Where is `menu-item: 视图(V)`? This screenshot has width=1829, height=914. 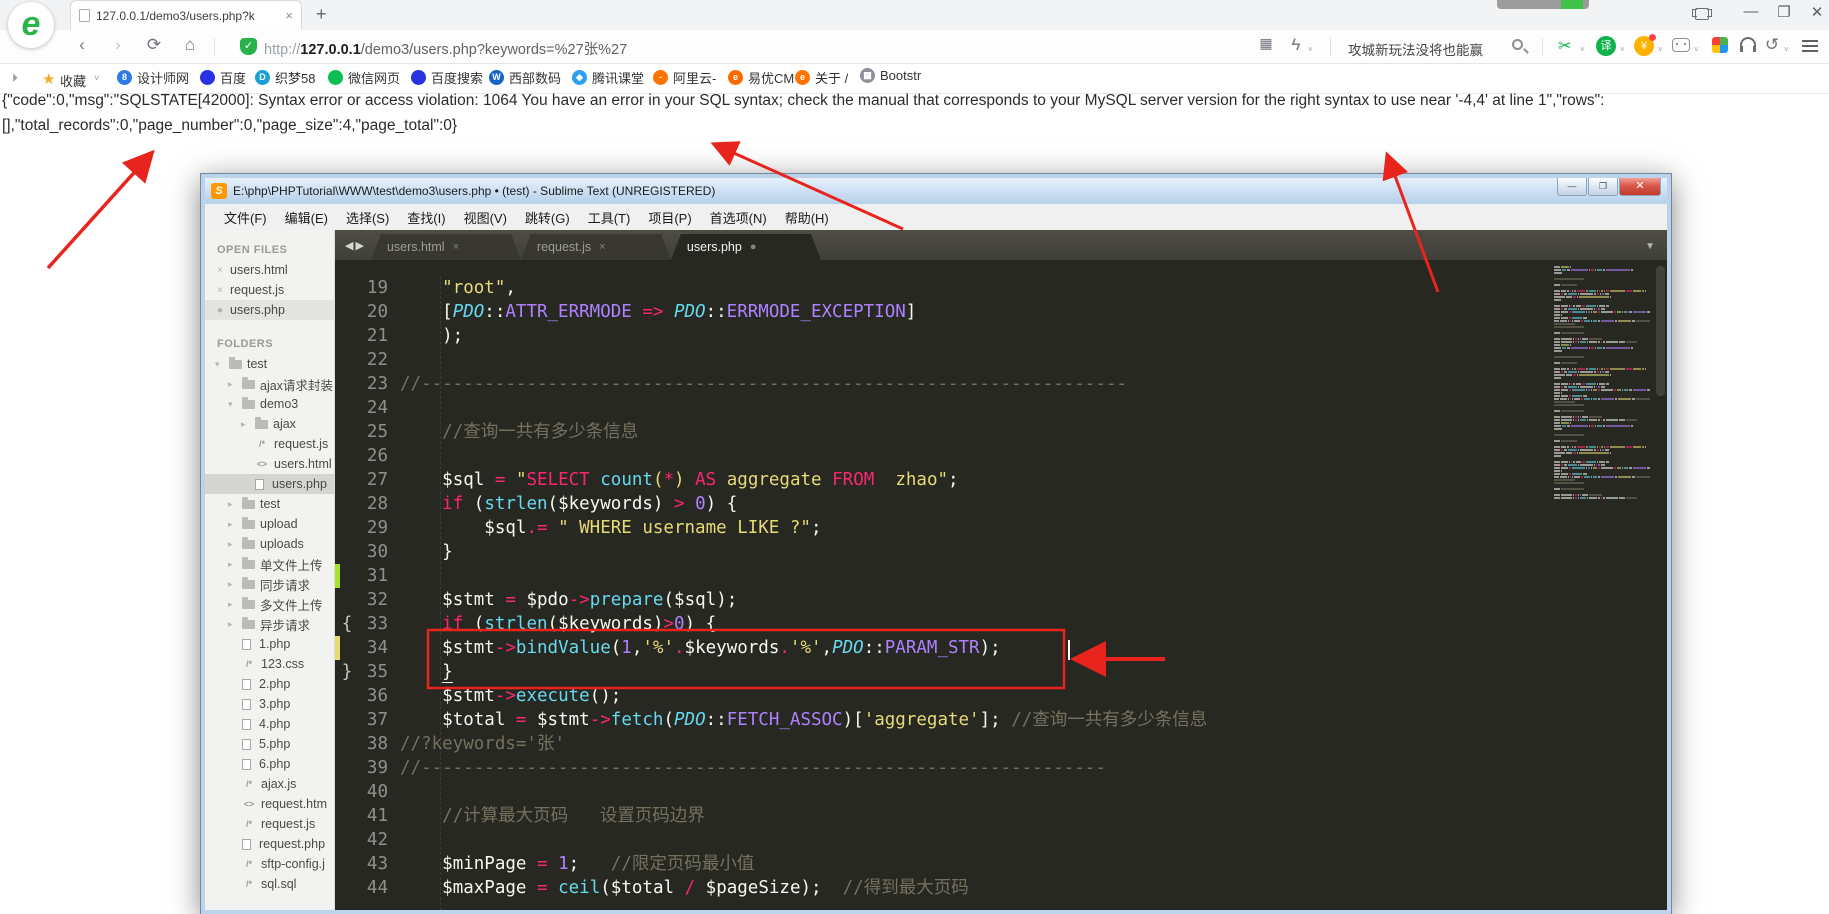
menu-item: 视图(V) is located at coordinates (485, 217).